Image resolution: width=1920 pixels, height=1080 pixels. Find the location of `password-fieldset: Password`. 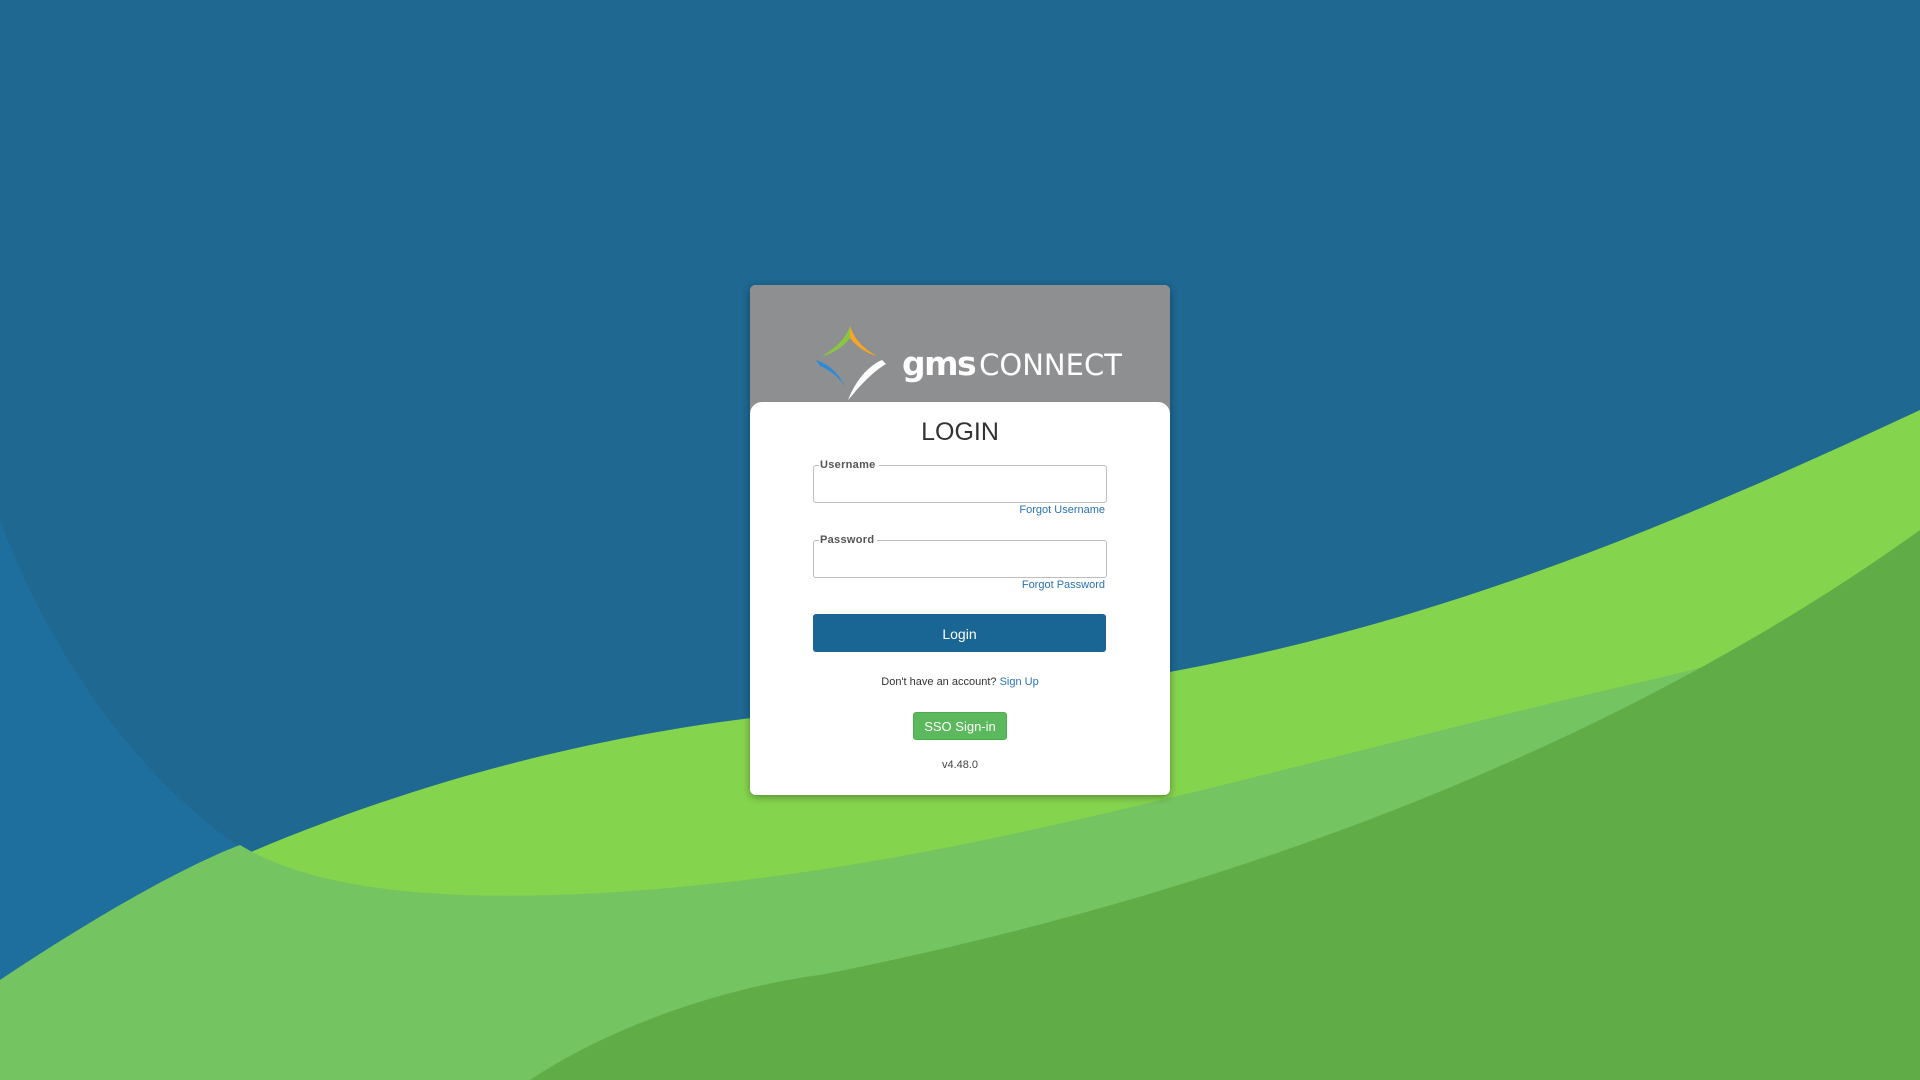

password-fieldset: Password is located at coordinates (960, 555).